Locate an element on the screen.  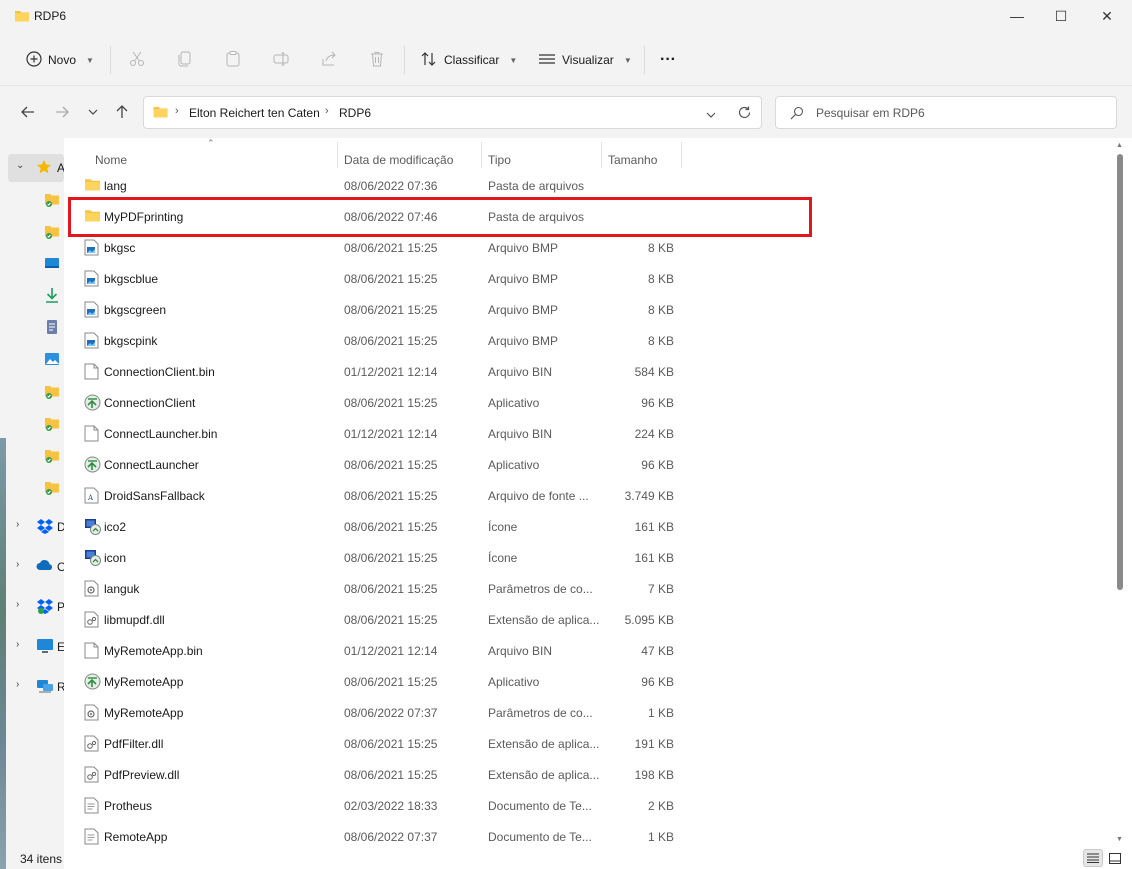
nav-item-downloads is located at coordinates (32, 296).